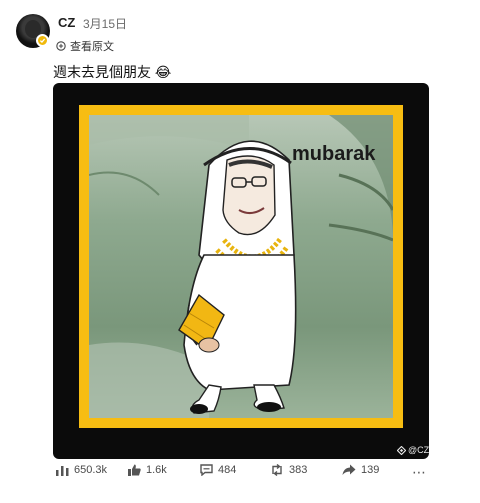 The width and height of the screenshot is (480, 503). Describe the element at coordinates (298, 470) in the screenshot. I see `reposts-count: 383` at that location.